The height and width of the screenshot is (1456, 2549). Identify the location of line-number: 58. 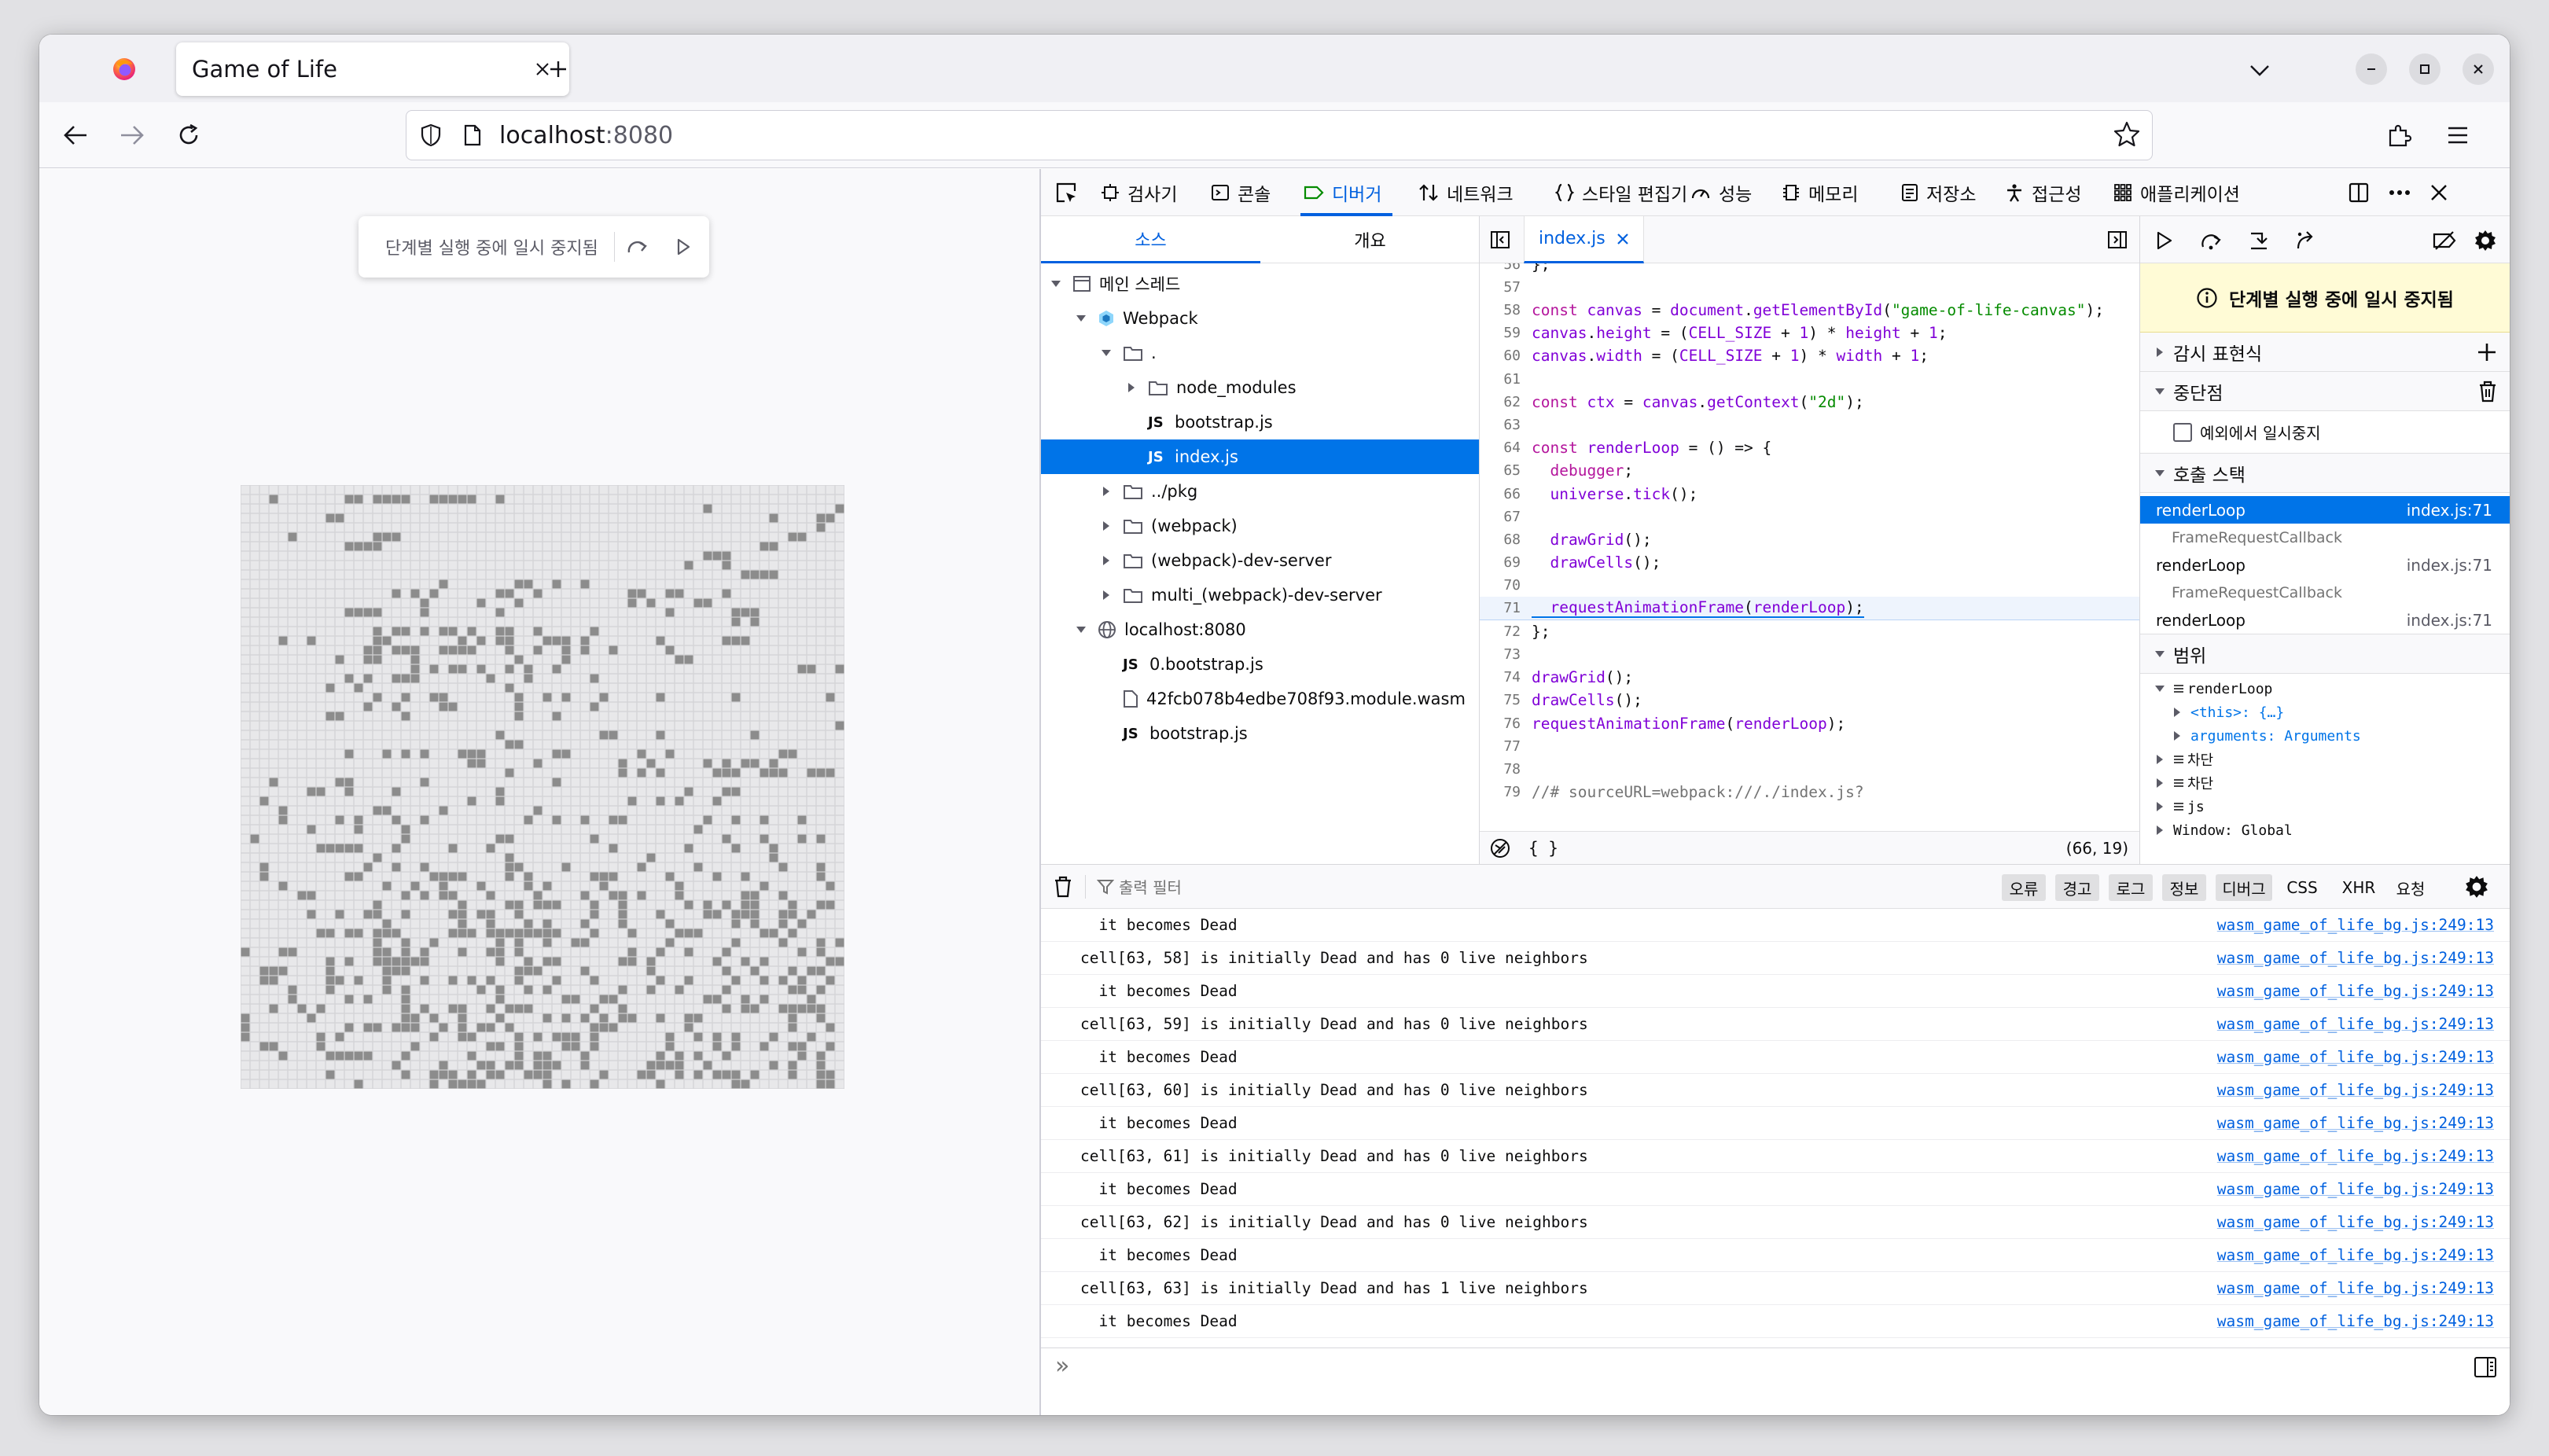
(1500, 310).